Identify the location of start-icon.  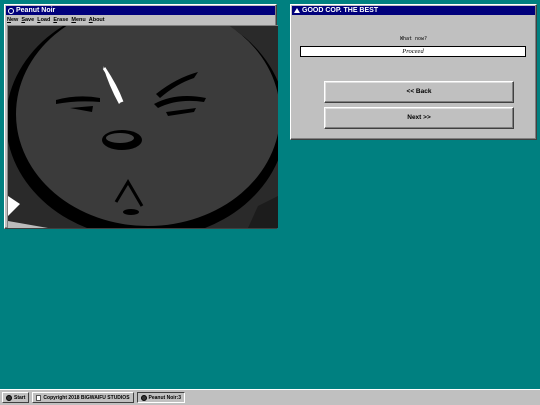
(9, 397).